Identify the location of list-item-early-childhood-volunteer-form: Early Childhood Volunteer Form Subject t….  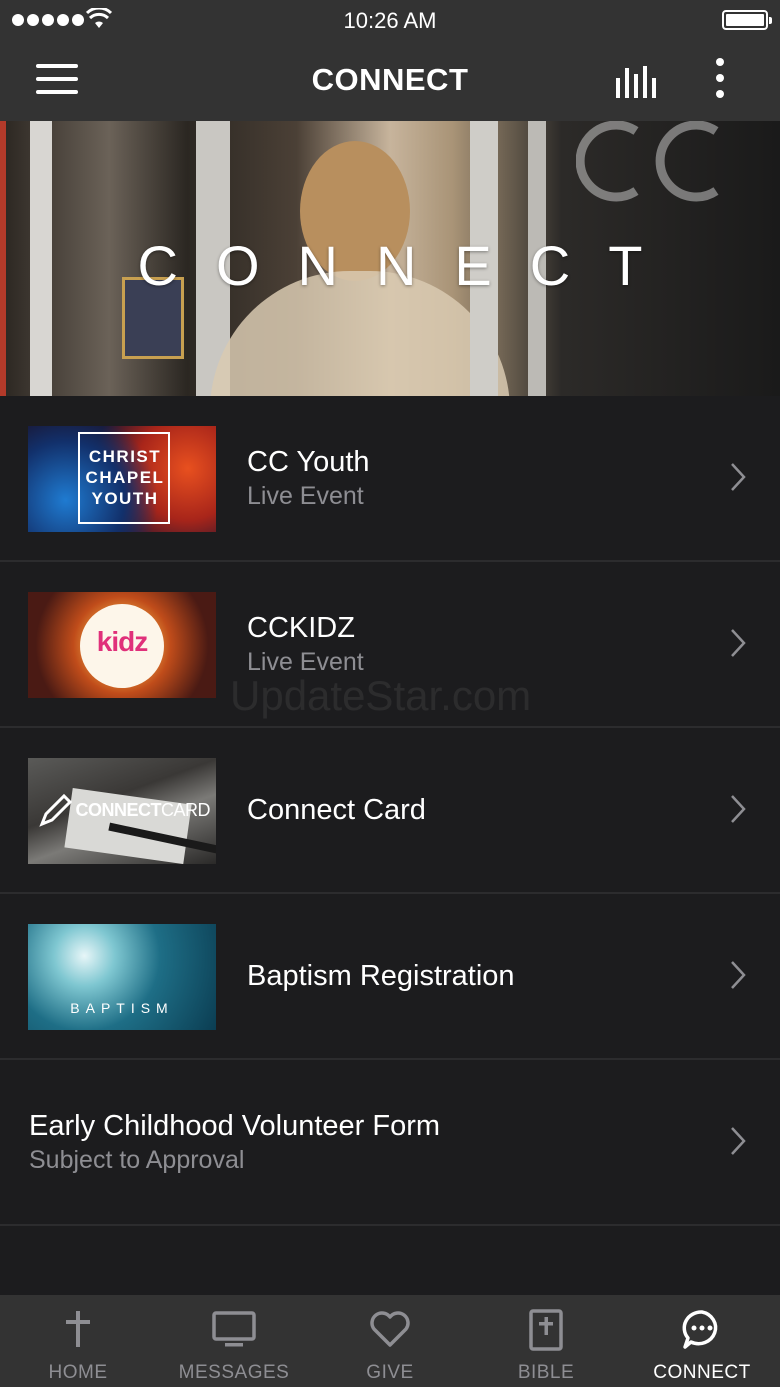
(390, 1143).